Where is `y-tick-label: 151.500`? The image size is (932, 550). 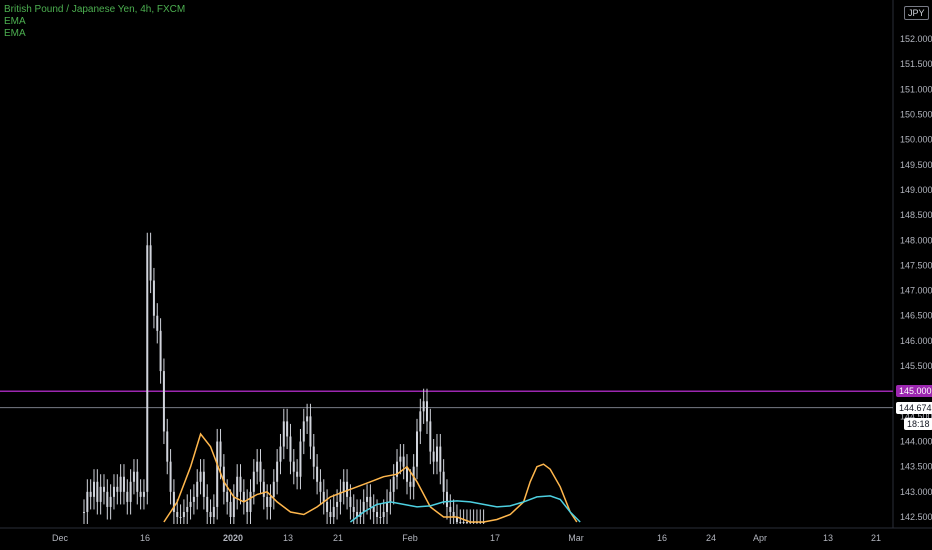
y-tick-label: 151.500 is located at coordinates (916, 64).